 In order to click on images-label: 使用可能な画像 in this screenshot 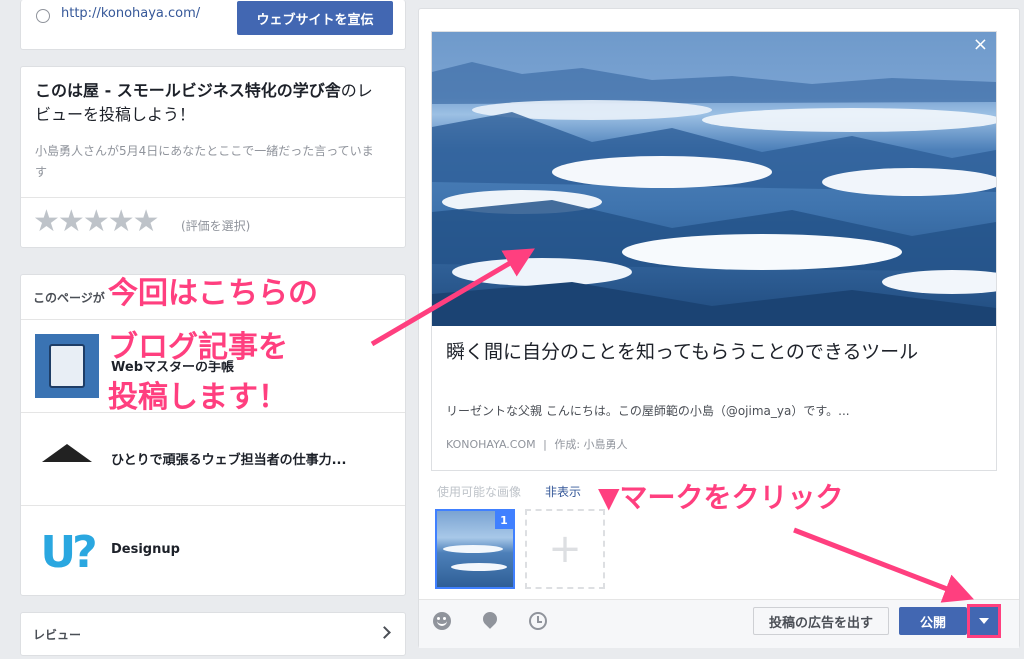, I will do `click(479, 492)`.